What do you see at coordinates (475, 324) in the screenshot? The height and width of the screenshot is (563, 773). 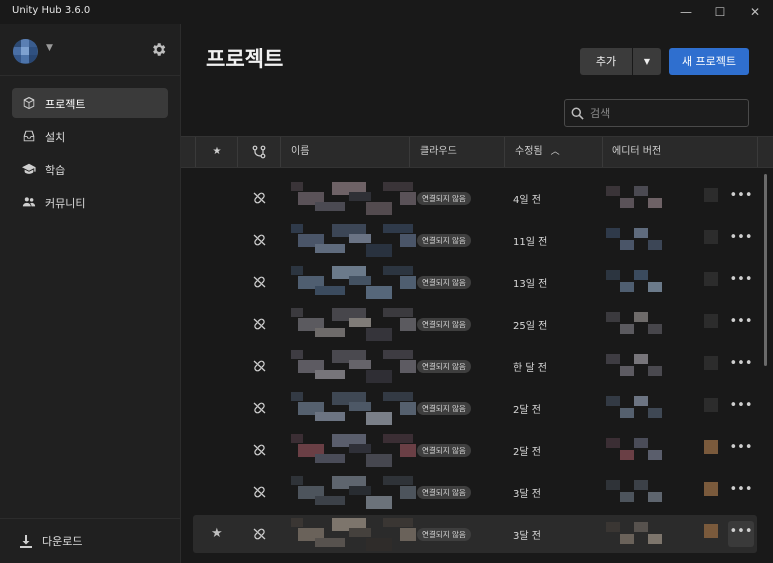 I see `project-row: 연결되지 않음 25일 전 •••` at bounding box center [475, 324].